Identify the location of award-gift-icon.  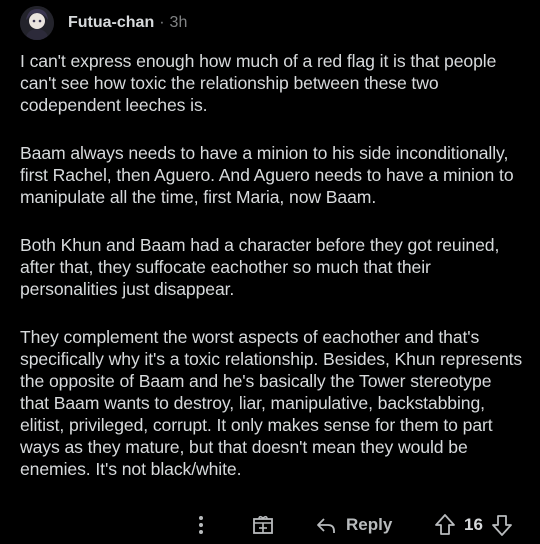
(263, 524).